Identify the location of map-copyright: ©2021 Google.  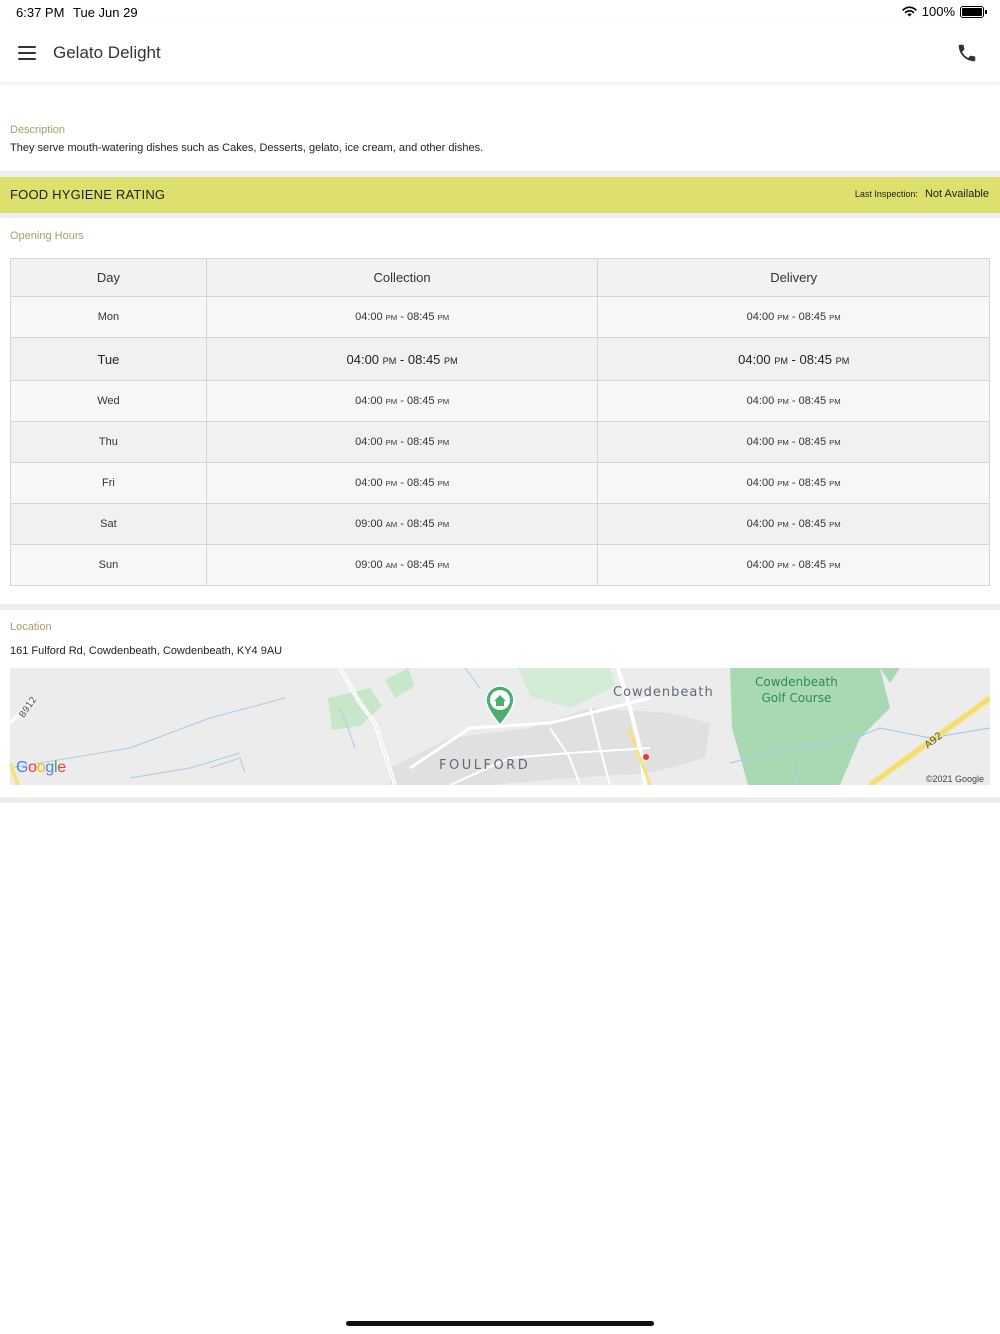
(954, 779).